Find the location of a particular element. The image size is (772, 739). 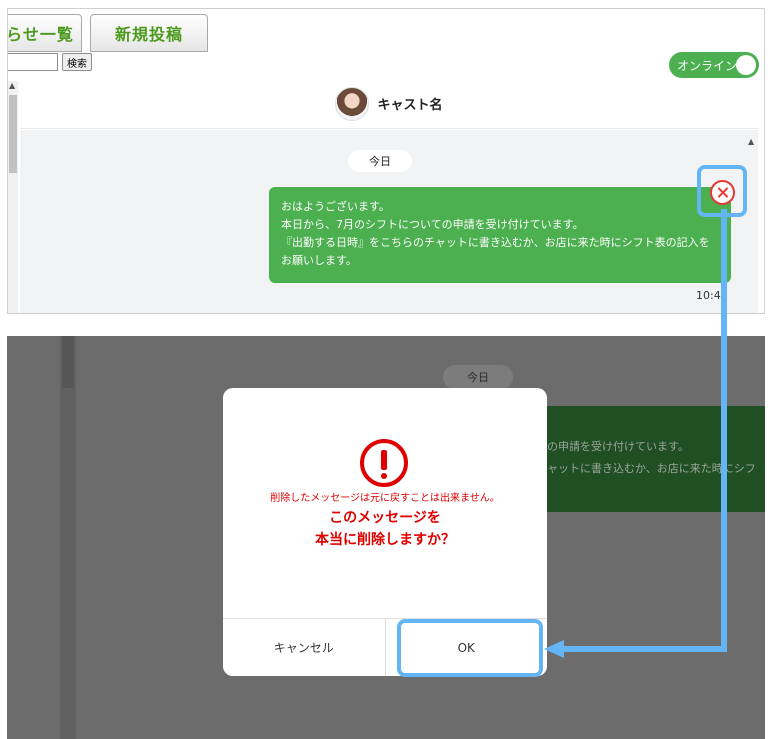

dialog-question: このメッセージを 本当に削除しますか？ is located at coordinates (385, 529).